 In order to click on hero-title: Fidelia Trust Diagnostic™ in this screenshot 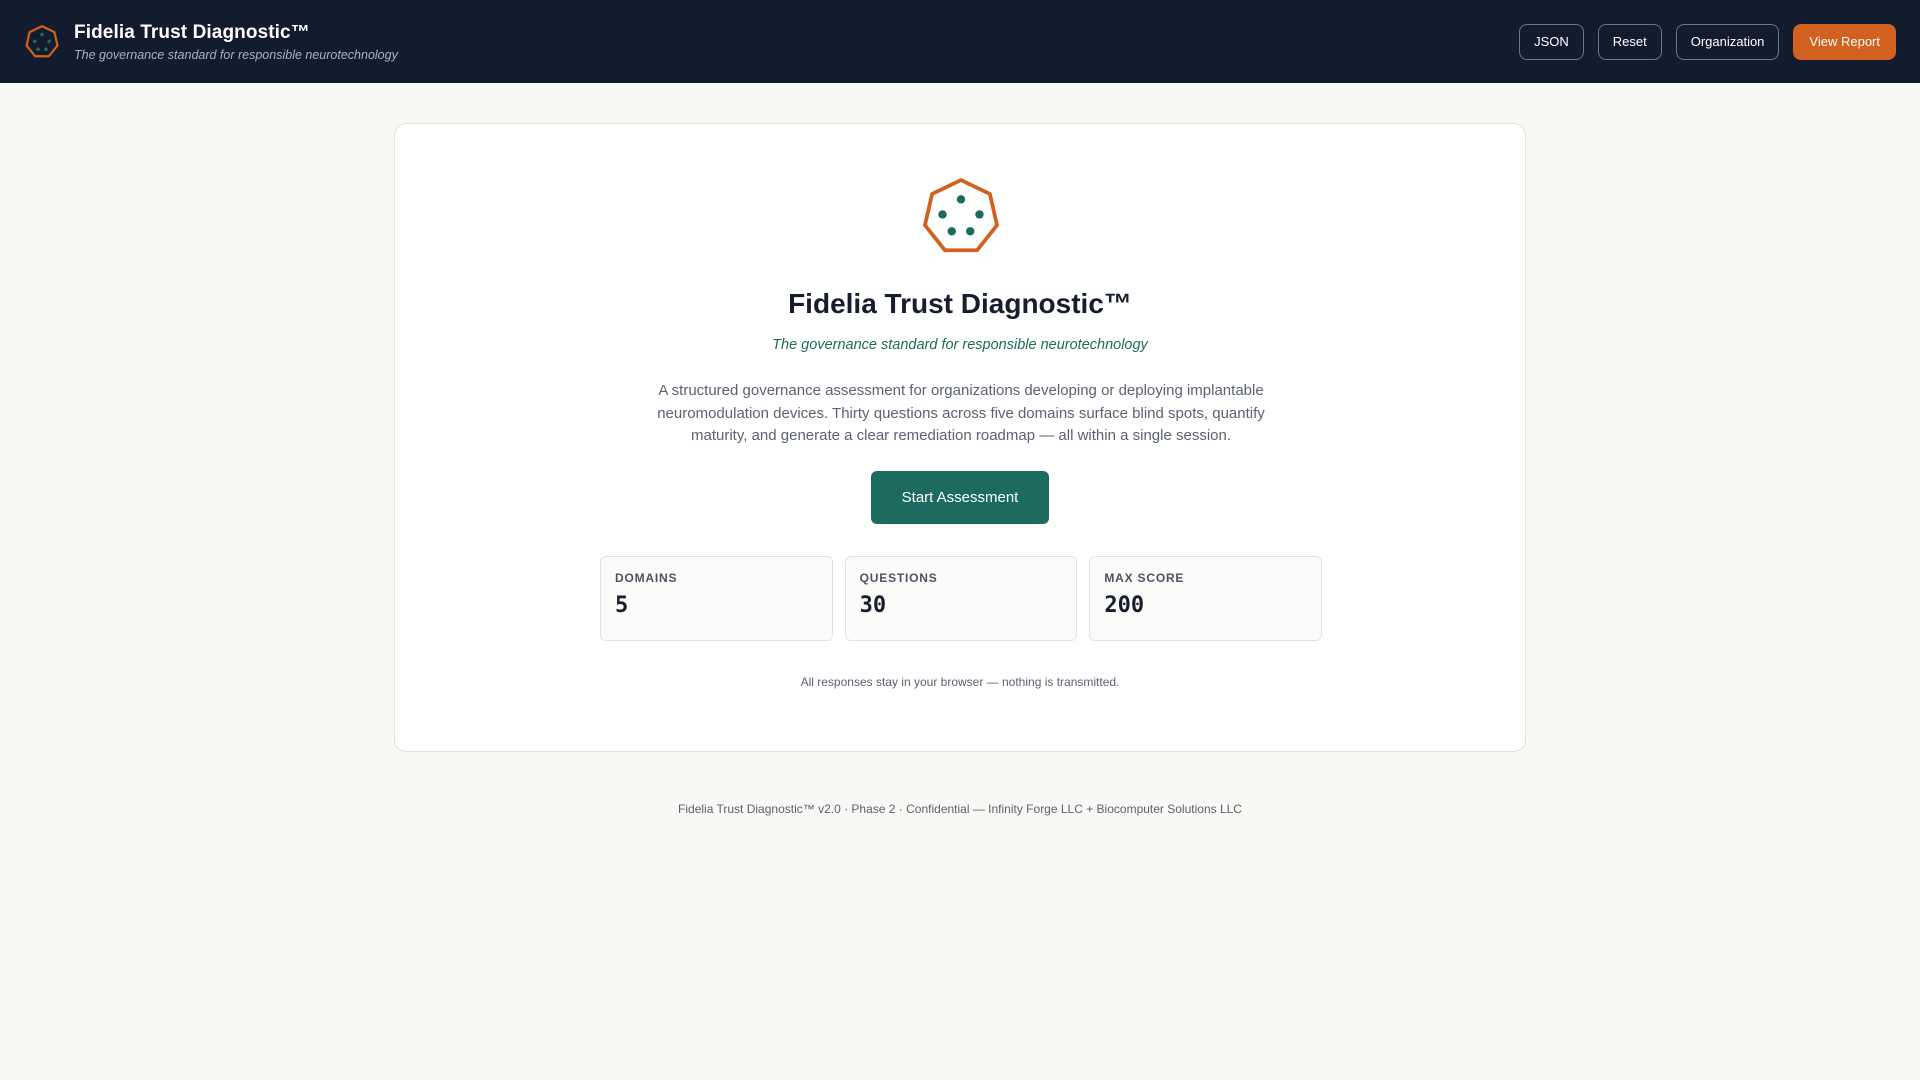, I will do `click(960, 303)`.